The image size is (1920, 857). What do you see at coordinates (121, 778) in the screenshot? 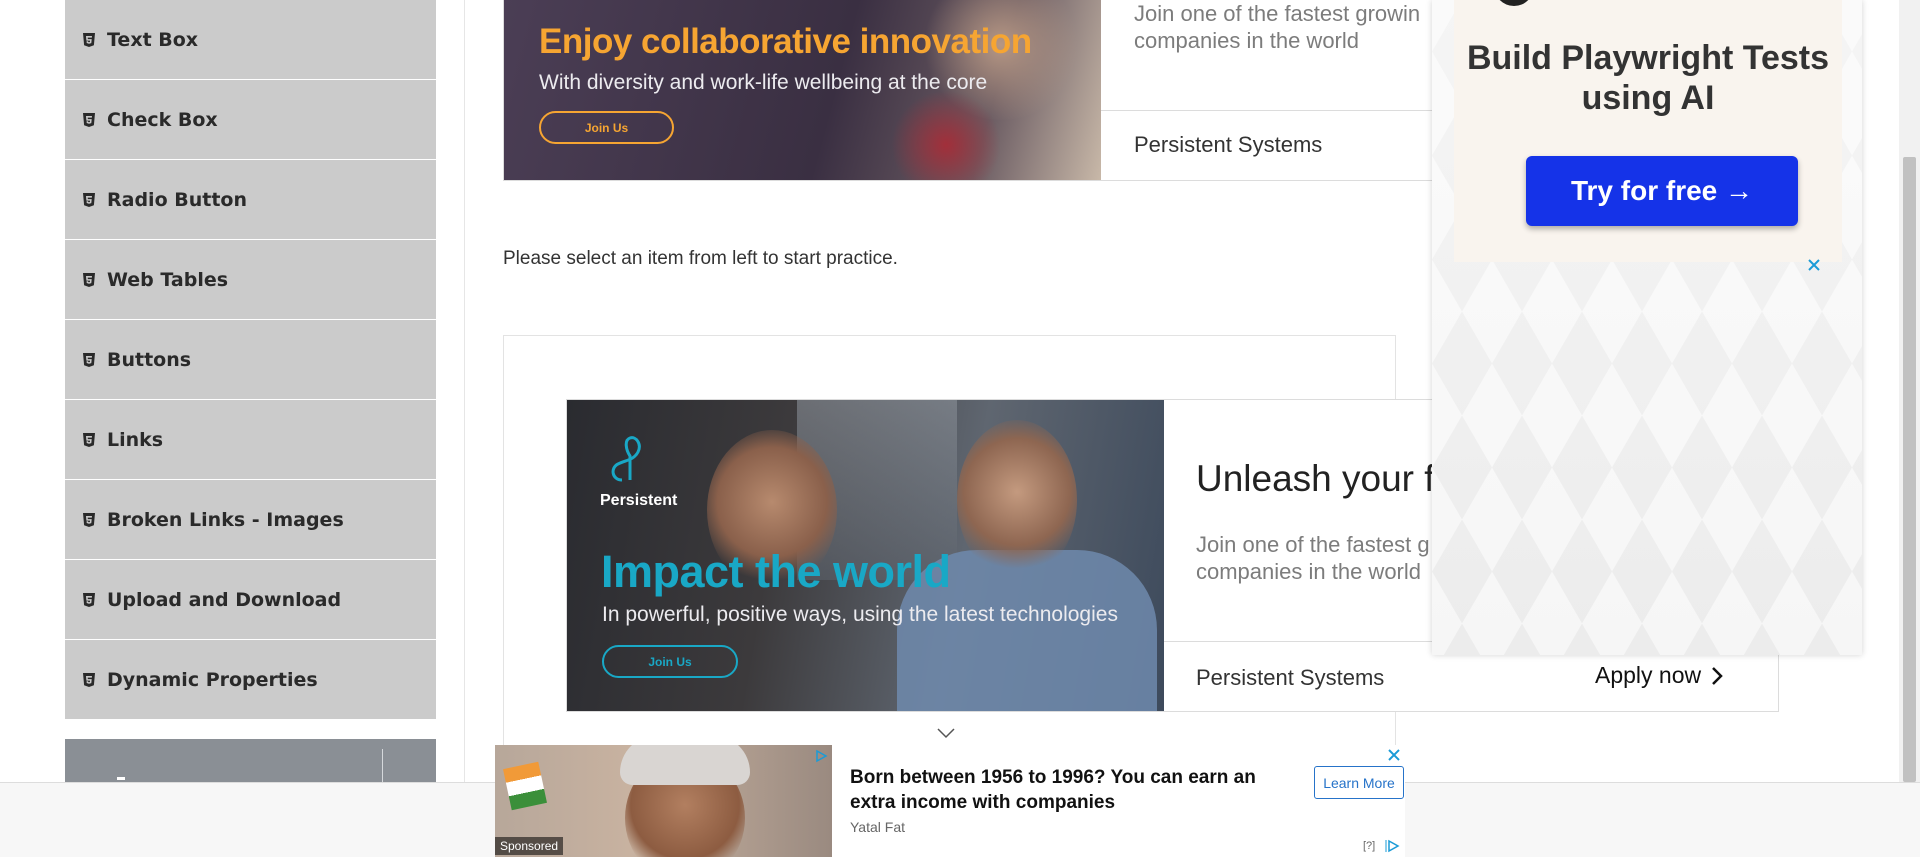
I see `group-icon` at bounding box center [121, 778].